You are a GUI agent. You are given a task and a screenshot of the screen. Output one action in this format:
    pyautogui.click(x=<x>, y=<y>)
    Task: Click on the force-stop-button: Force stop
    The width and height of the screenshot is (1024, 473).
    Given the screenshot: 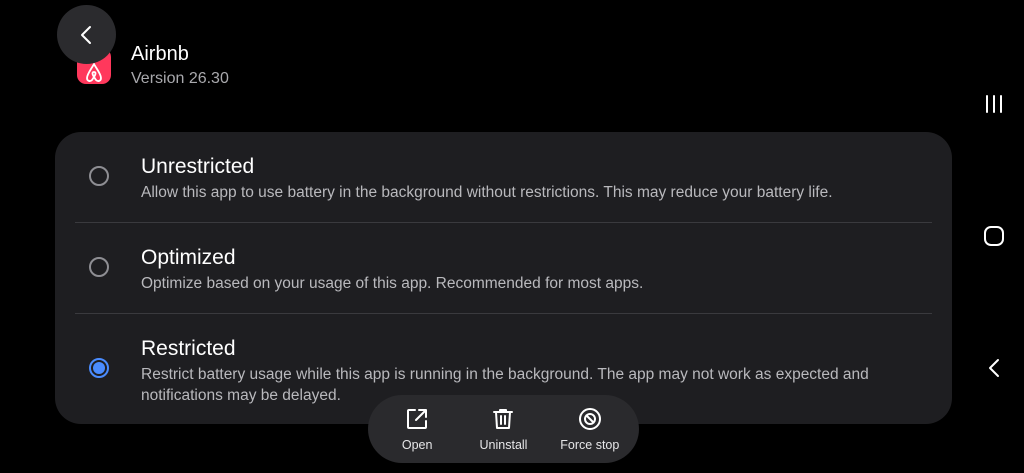 What is the action you would take?
    pyautogui.click(x=590, y=429)
    